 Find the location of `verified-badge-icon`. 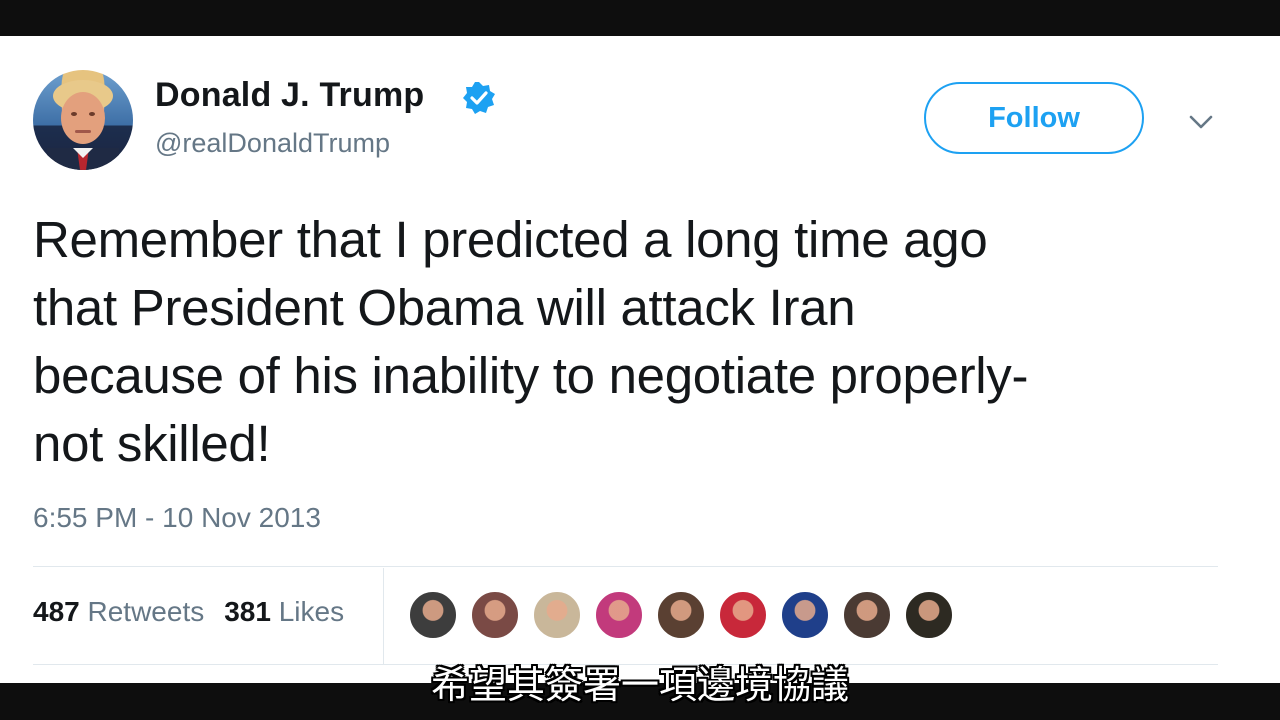

verified-badge-icon is located at coordinates (479, 98).